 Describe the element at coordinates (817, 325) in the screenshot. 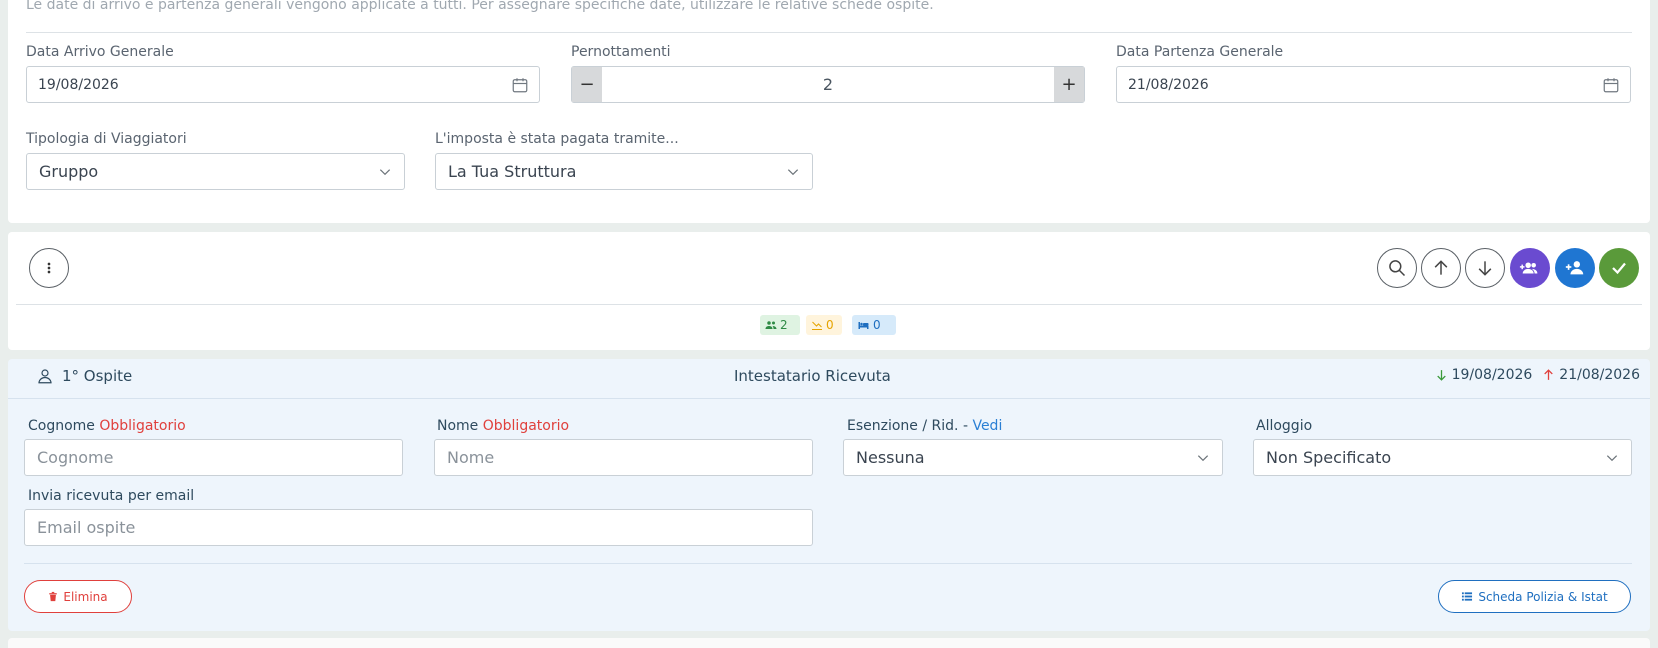

I see `person-down-icon` at that location.